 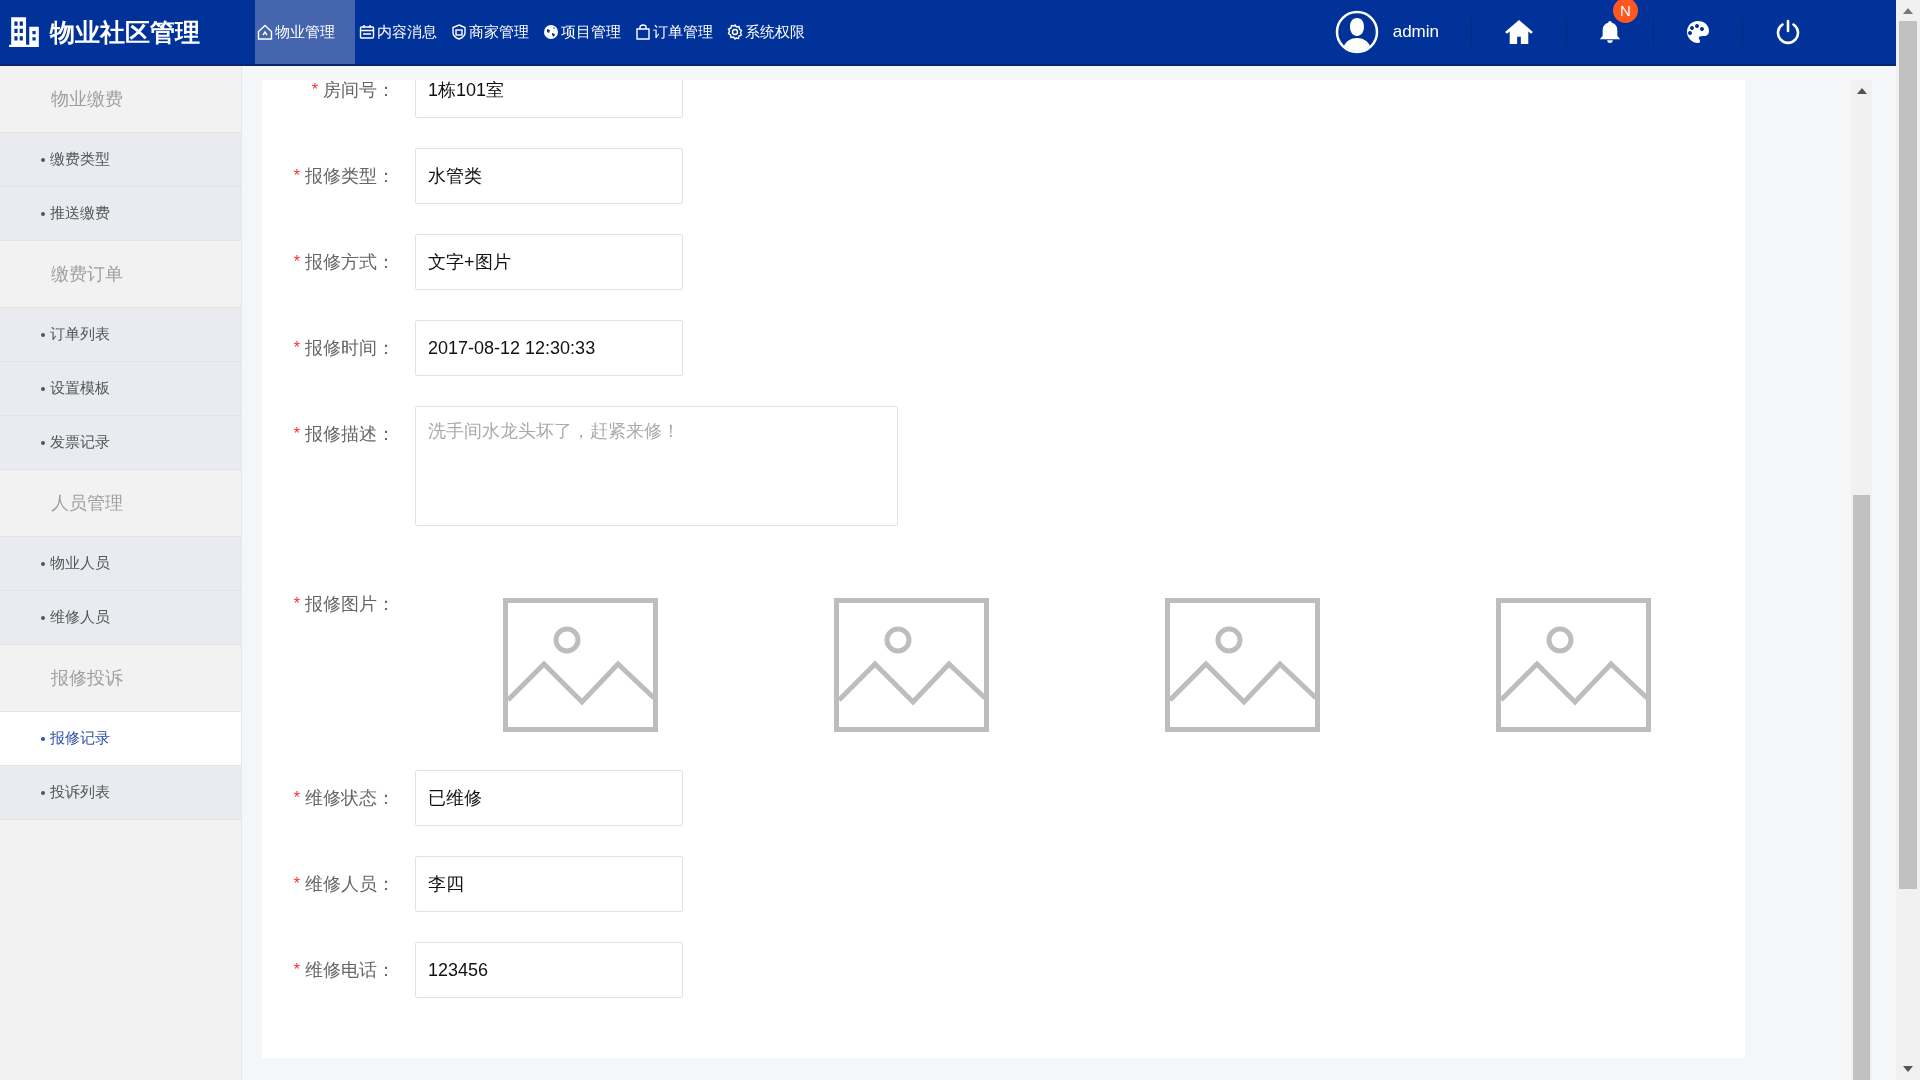 What do you see at coordinates (350, 798) in the screenshot?
I see `field-label: 维修状态：` at bounding box center [350, 798].